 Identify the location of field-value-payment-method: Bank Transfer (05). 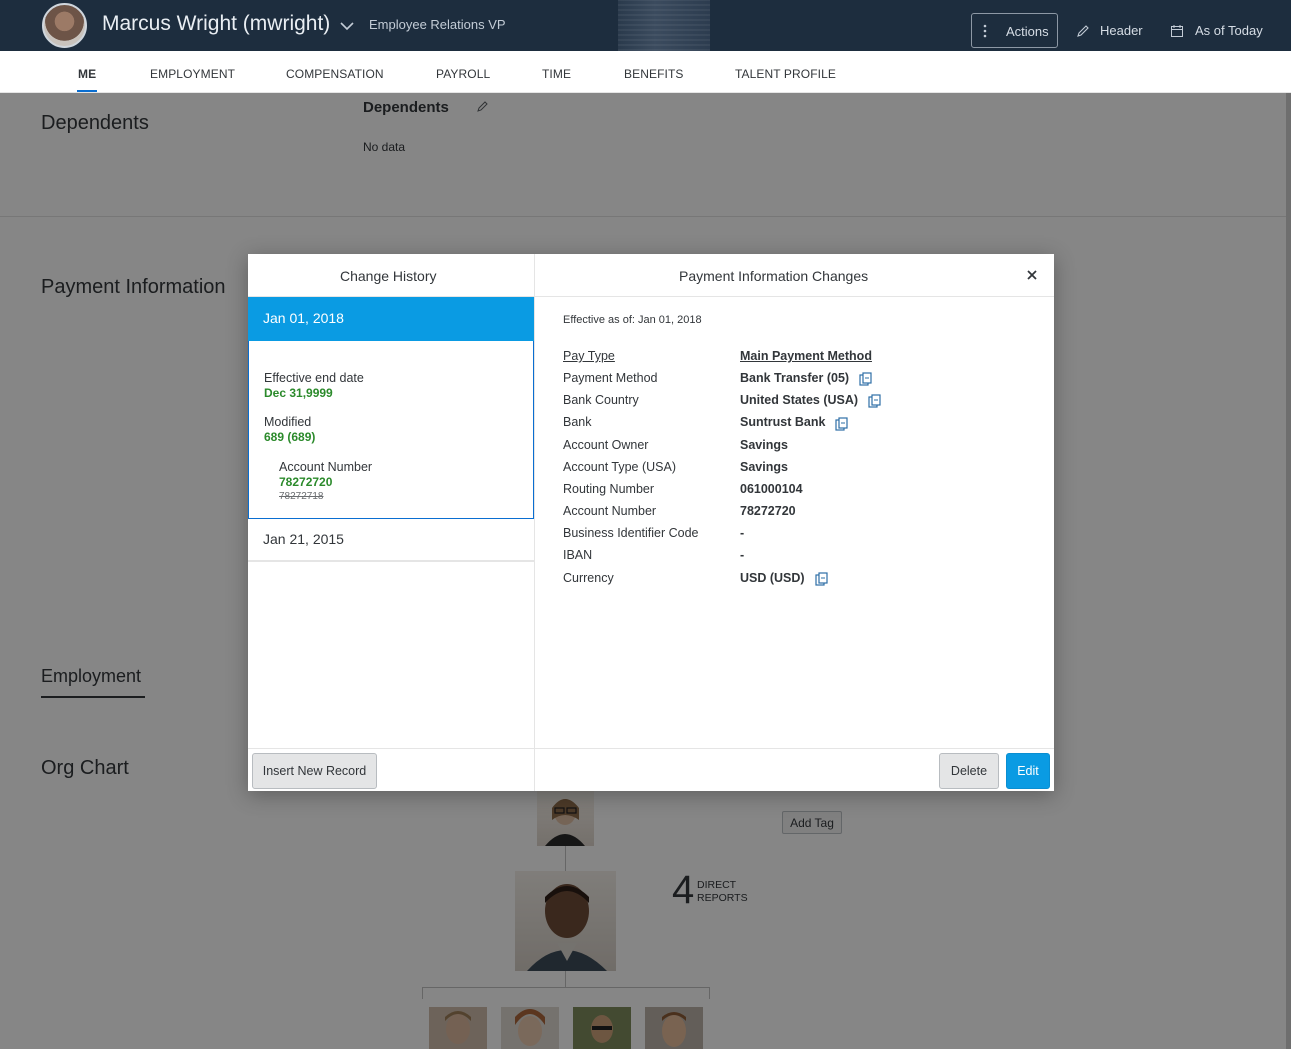
(795, 378).